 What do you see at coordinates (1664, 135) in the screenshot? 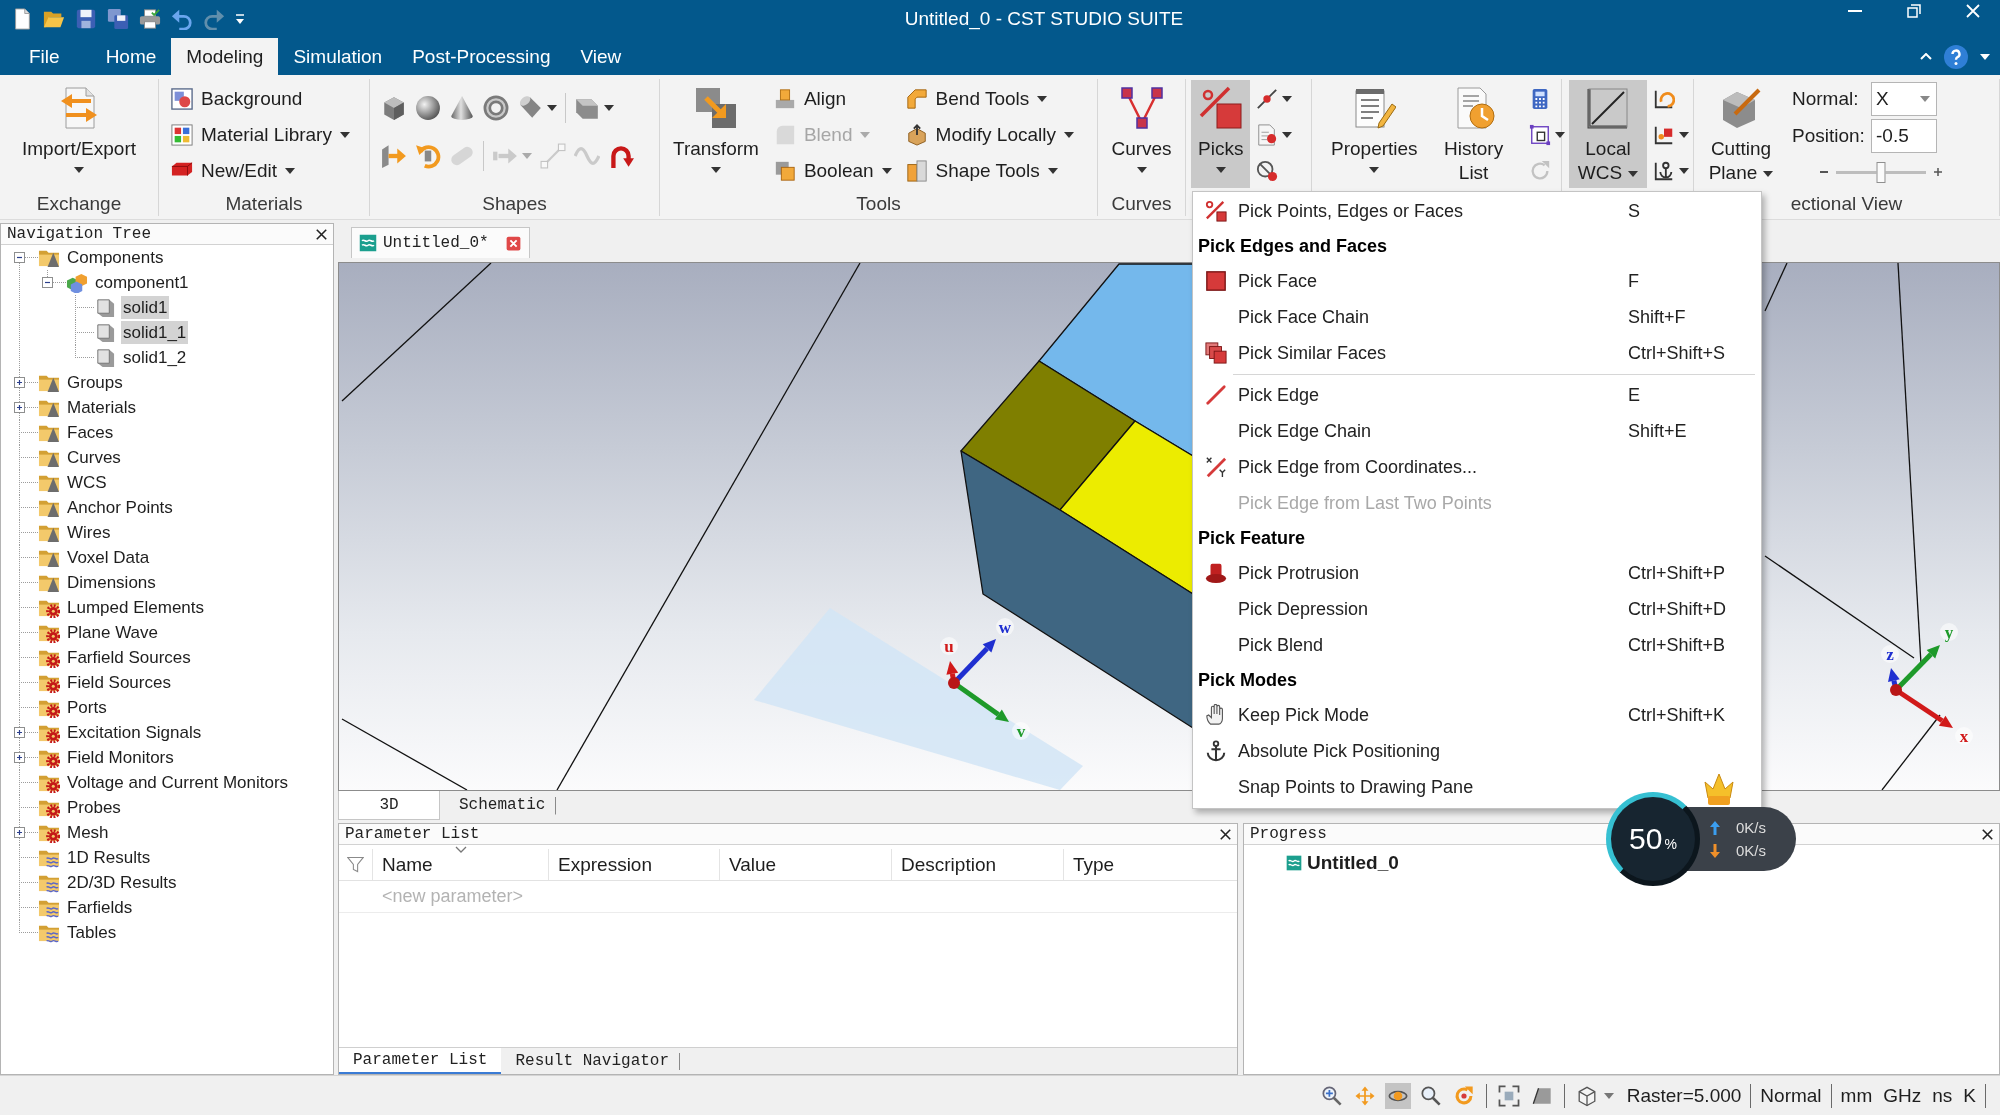
I see `axes-move-icon` at bounding box center [1664, 135].